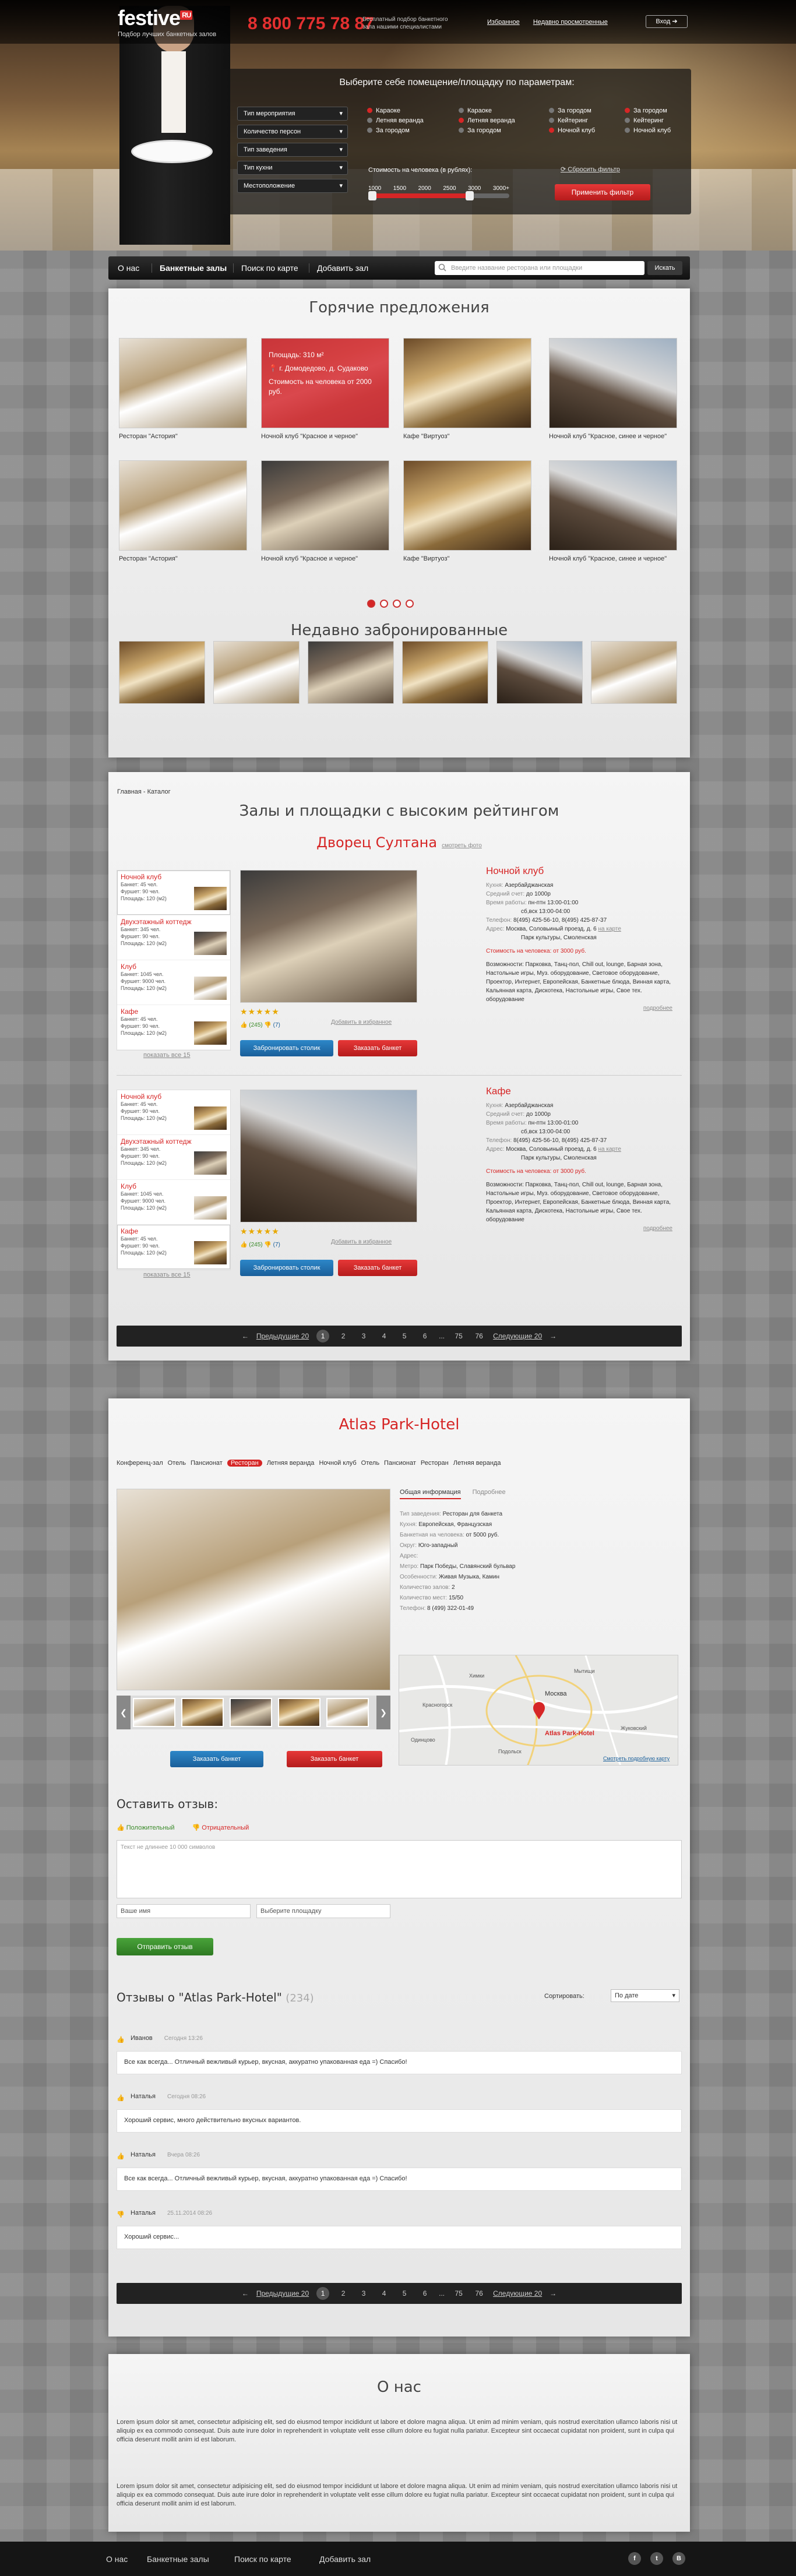 This screenshot has height=2576, width=796. Describe the element at coordinates (286, 1268) in the screenshot. I see `book-table-button: Забронировать столик` at that location.